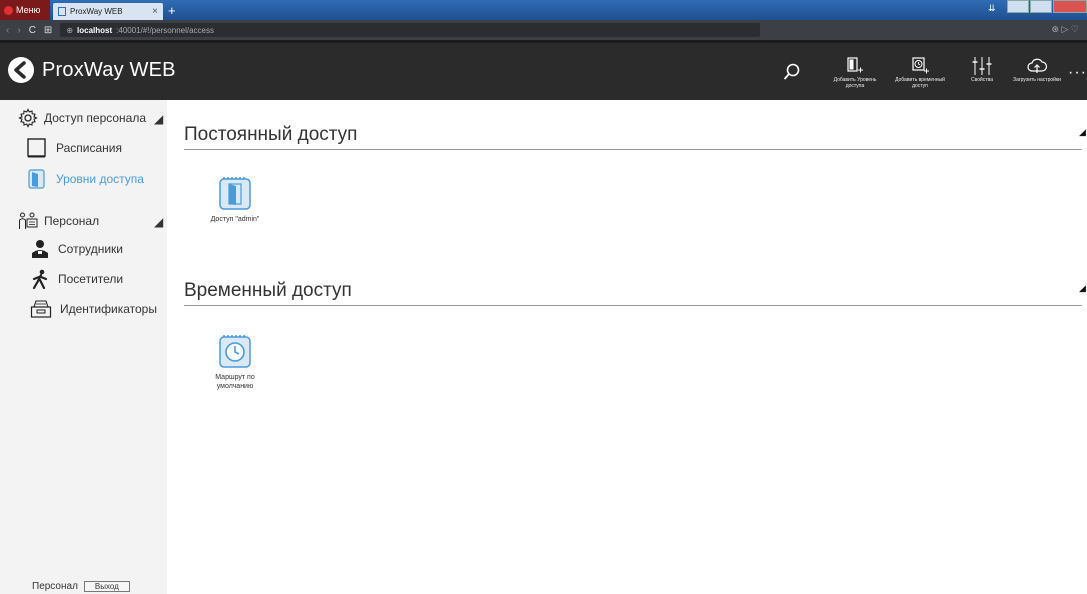  I want to click on properties-button: Свойства, so click(982, 69).